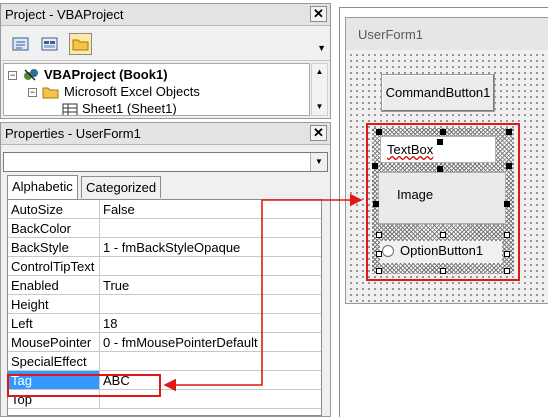 This screenshot has height=417, width=548. What do you see at coordinates (164, 361) in the screenshot?
I see `property-row-specialeffect: SpecialEffect` at bounding box center [164, 361].